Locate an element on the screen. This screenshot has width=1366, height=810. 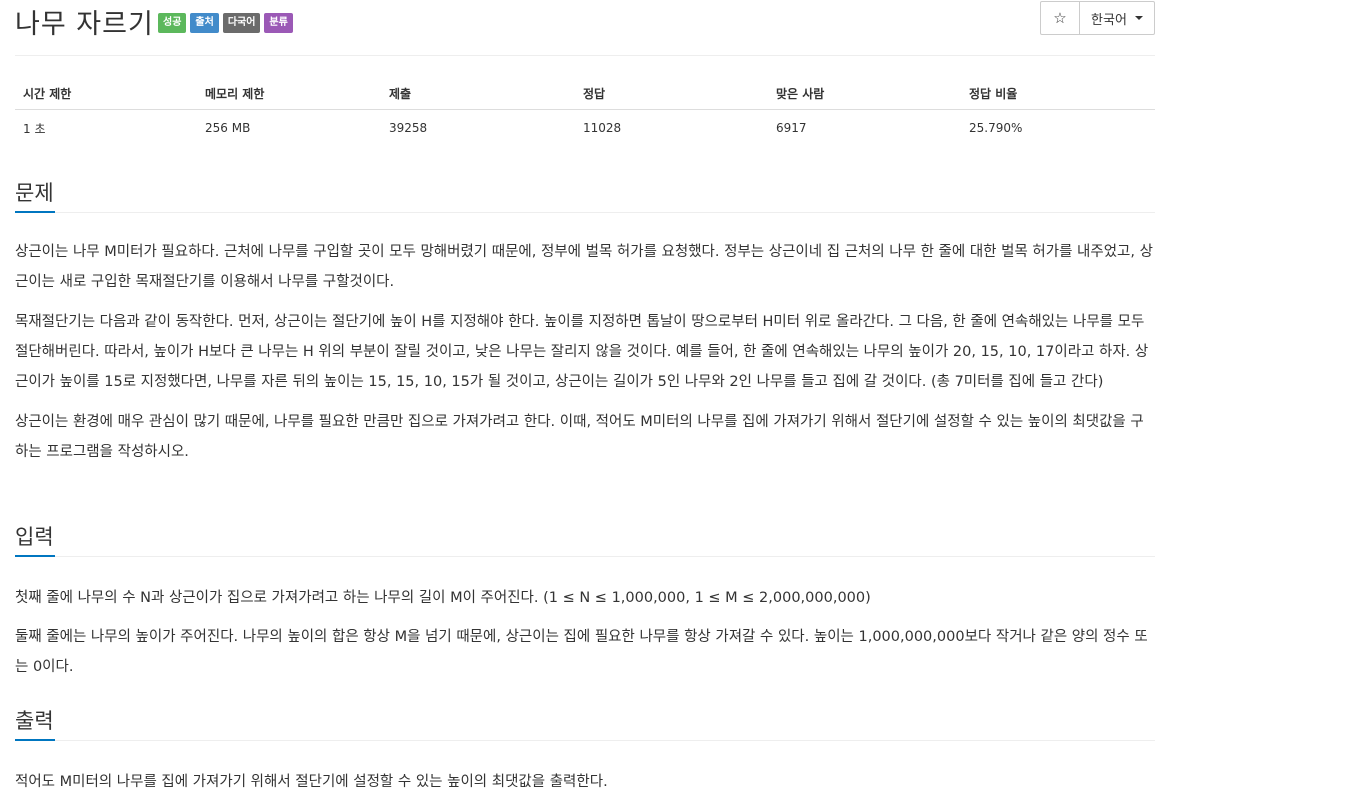
page-title: 나무 자르기 is located at coordinates (84, 24).